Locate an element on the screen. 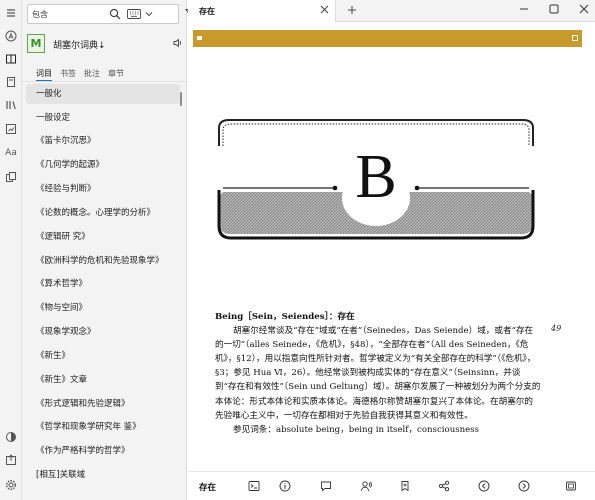  banner-marker-right is located at coordinates (575, 38).